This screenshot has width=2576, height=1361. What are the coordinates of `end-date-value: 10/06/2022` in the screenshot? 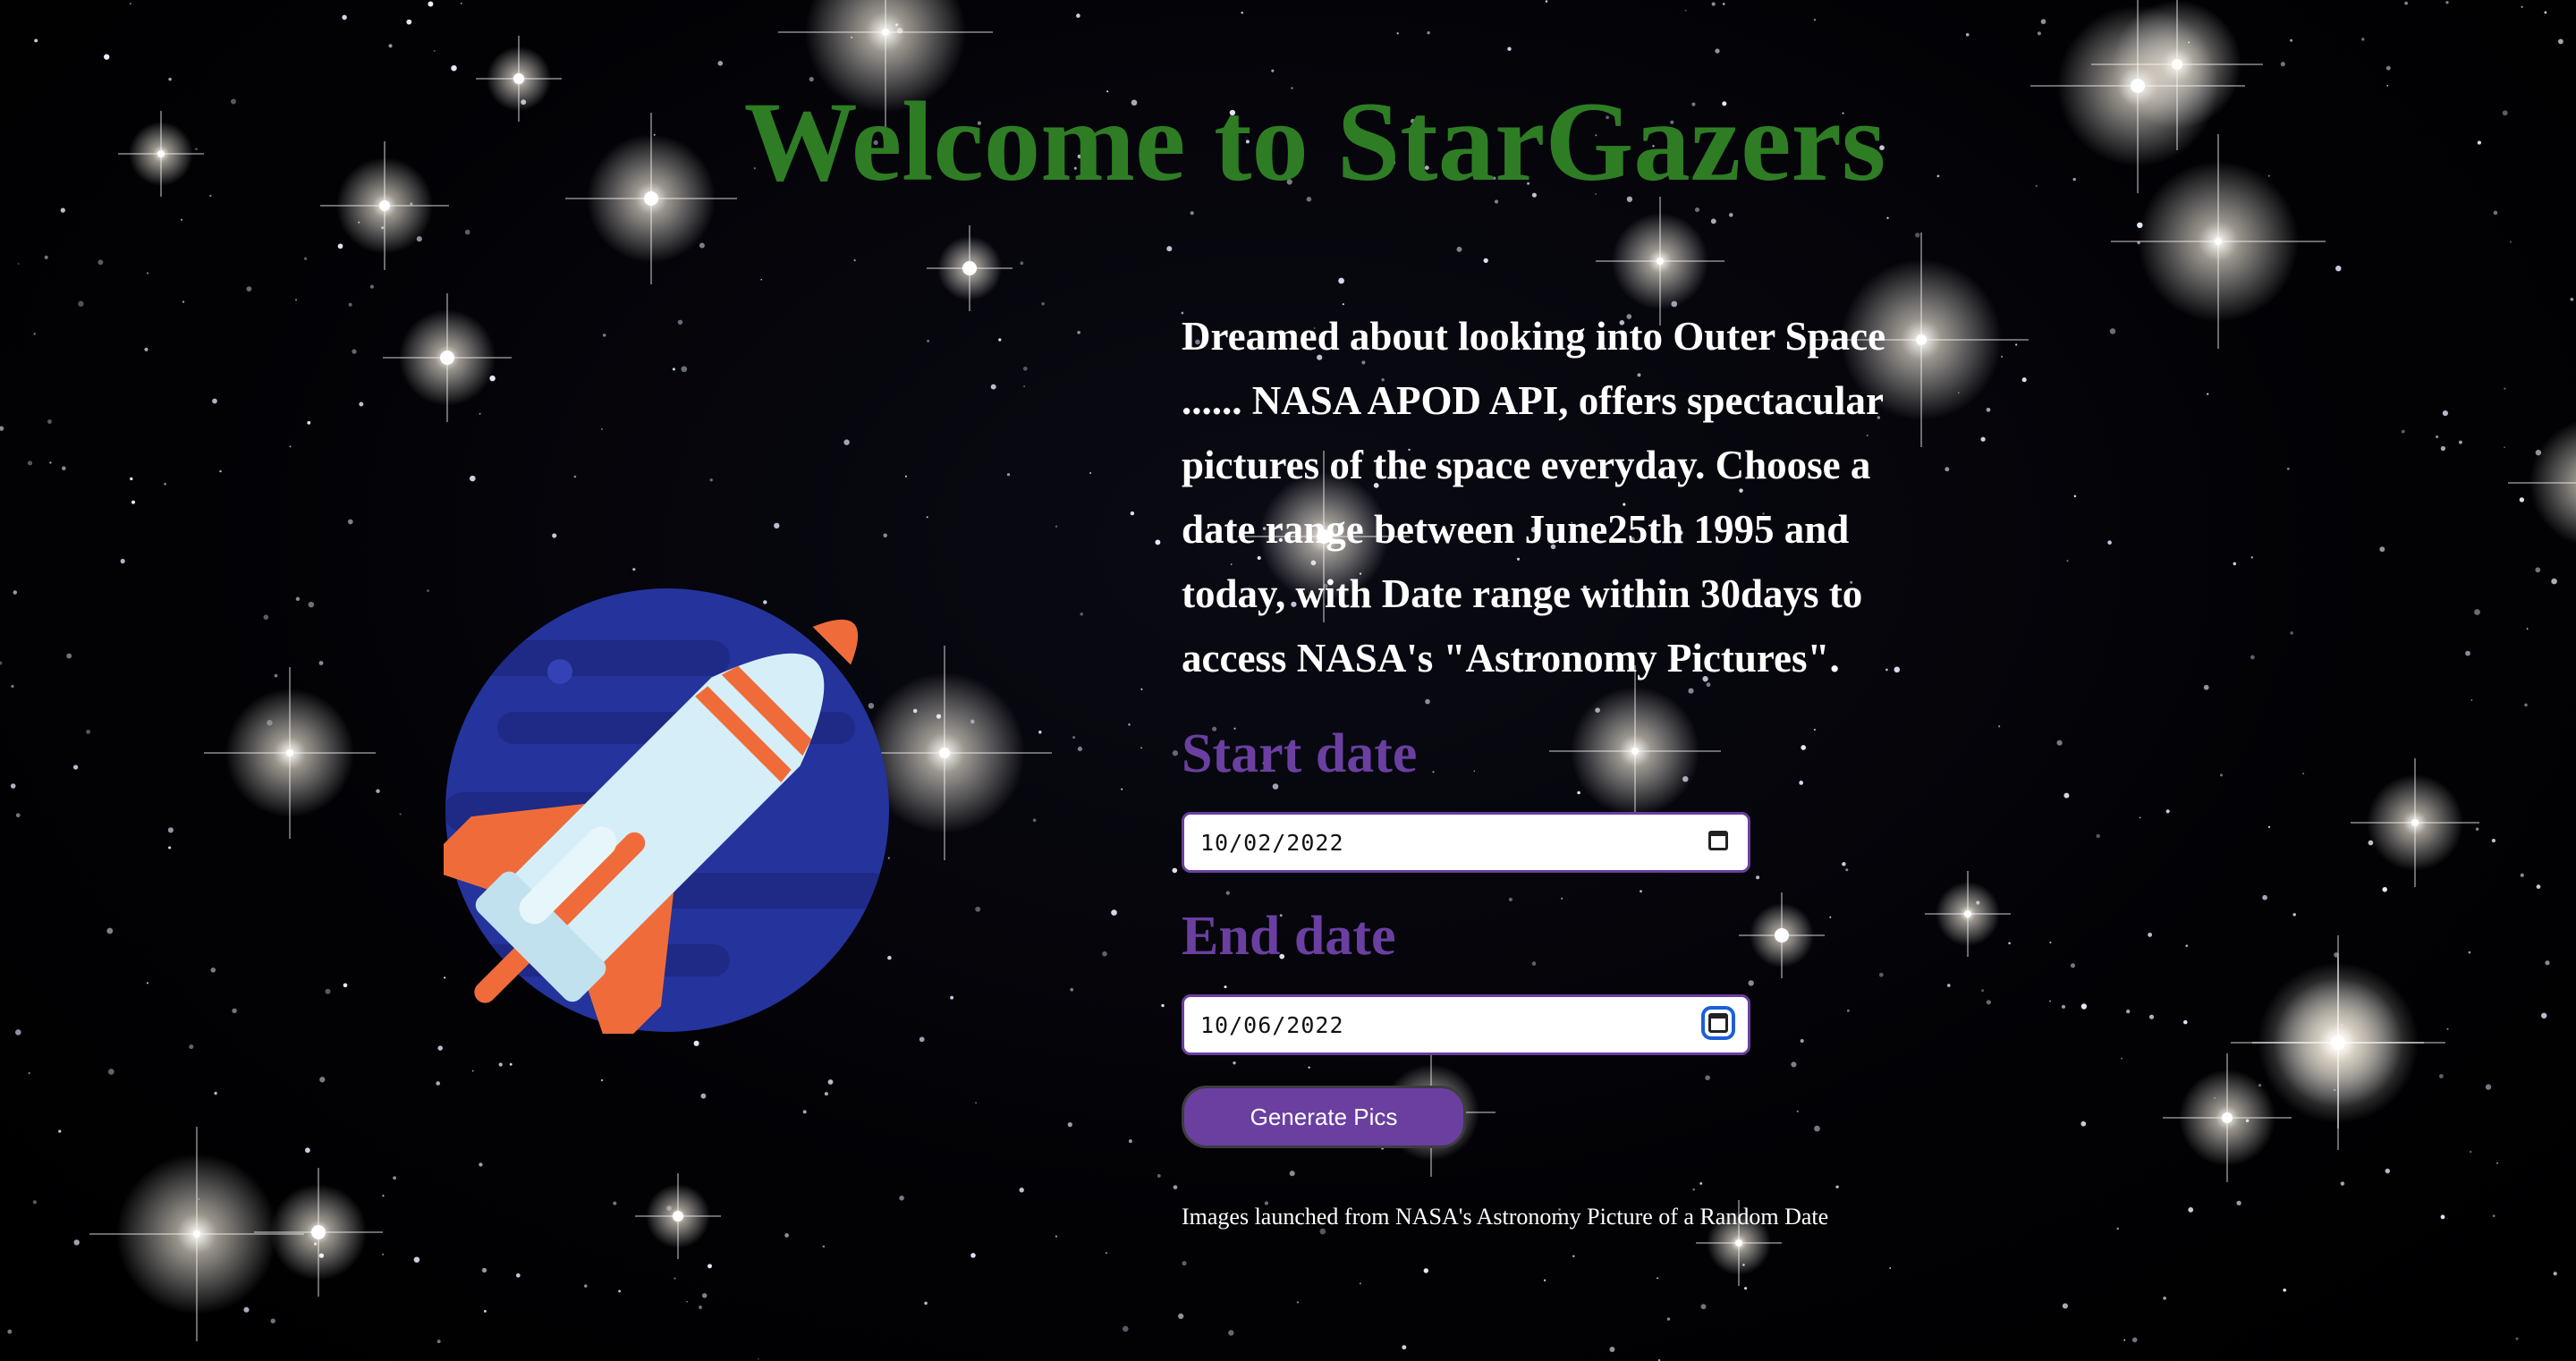 It's located at (1272, 1024).